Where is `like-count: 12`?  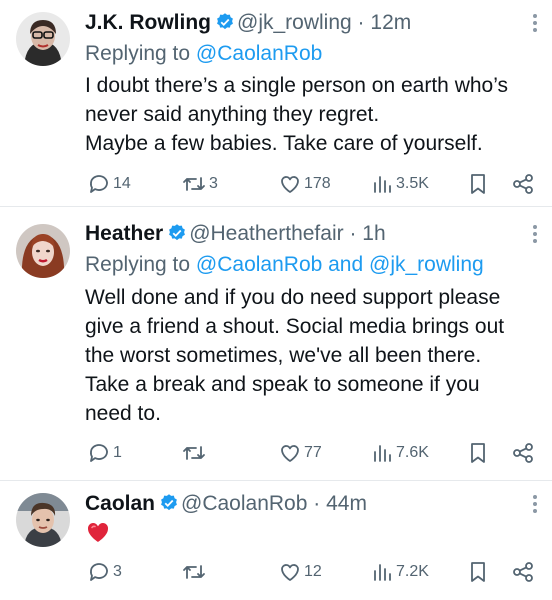
like-count: 12 is located at coordinates (313, 571).